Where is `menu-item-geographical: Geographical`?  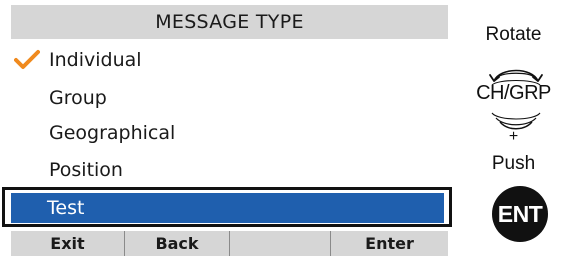
menu-item-geographical: Geographical is located at coordinates (230, 133).